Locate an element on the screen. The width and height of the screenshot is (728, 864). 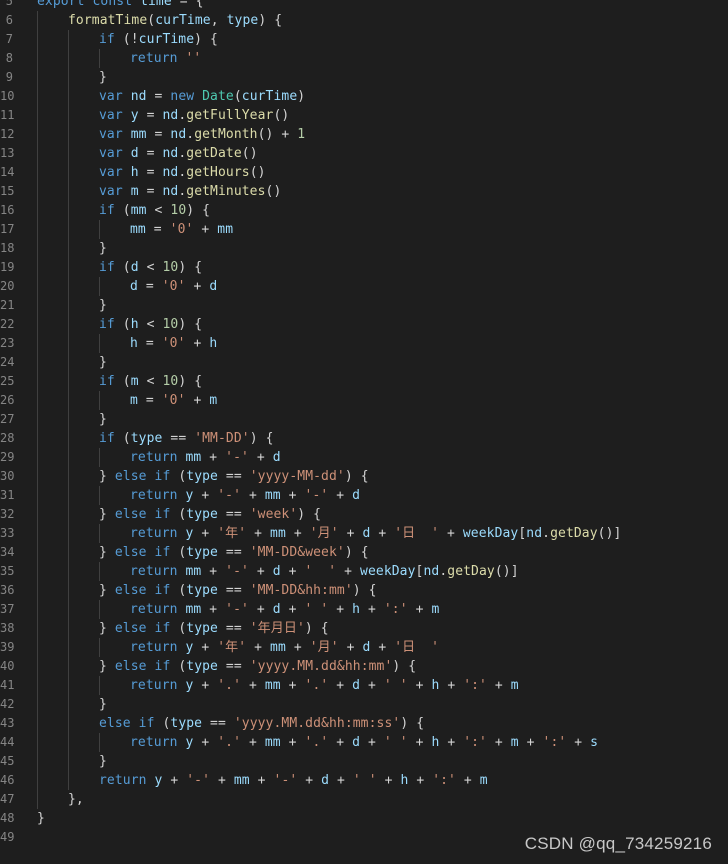
token-var: m is located at coordinates (213, 400).